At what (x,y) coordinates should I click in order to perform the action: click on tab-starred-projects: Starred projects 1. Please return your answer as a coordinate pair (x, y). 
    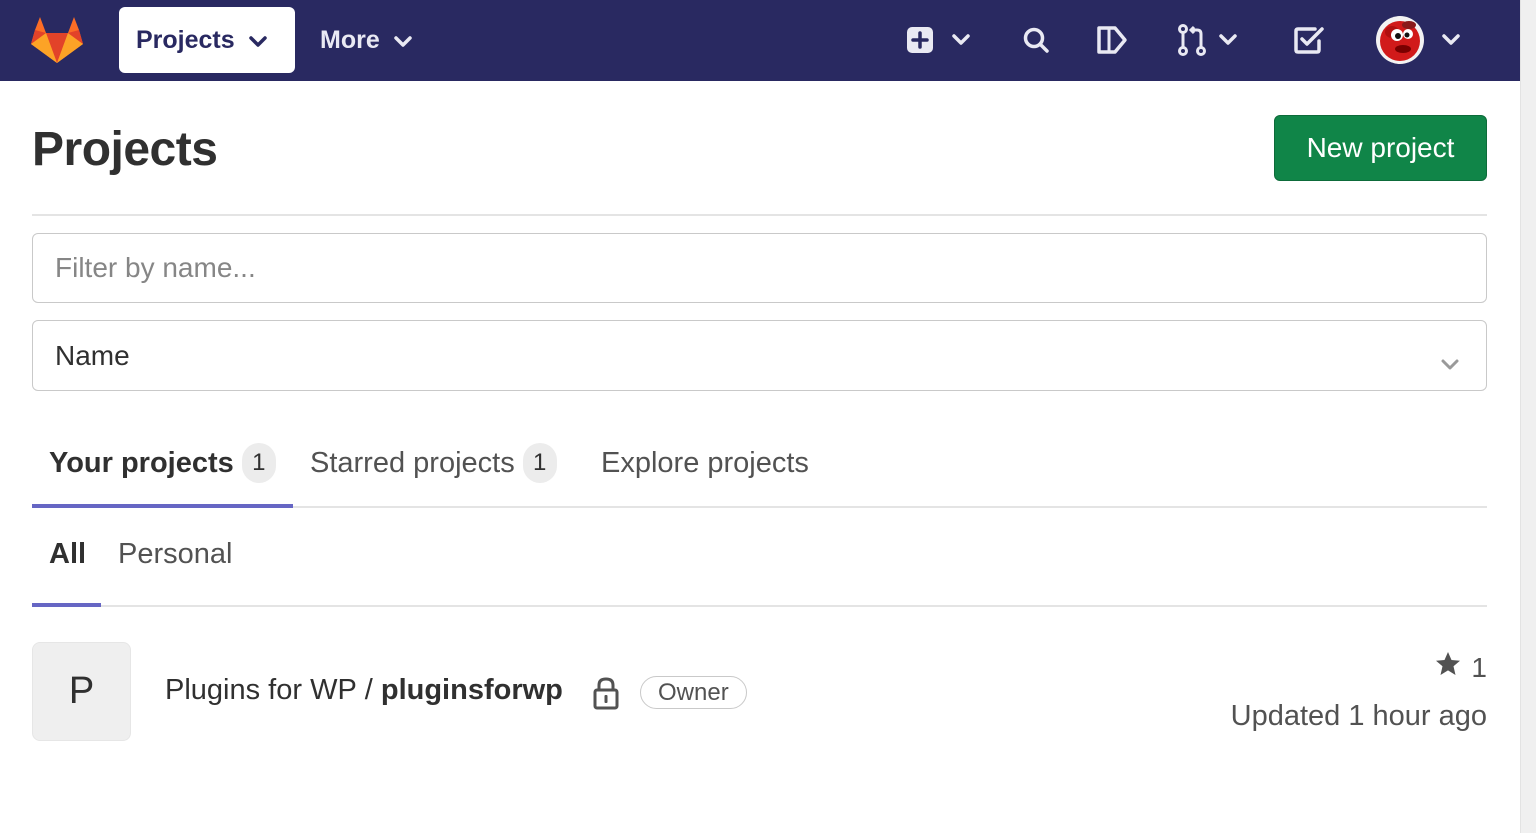
    Looking at the image, I should click on (433, 463).